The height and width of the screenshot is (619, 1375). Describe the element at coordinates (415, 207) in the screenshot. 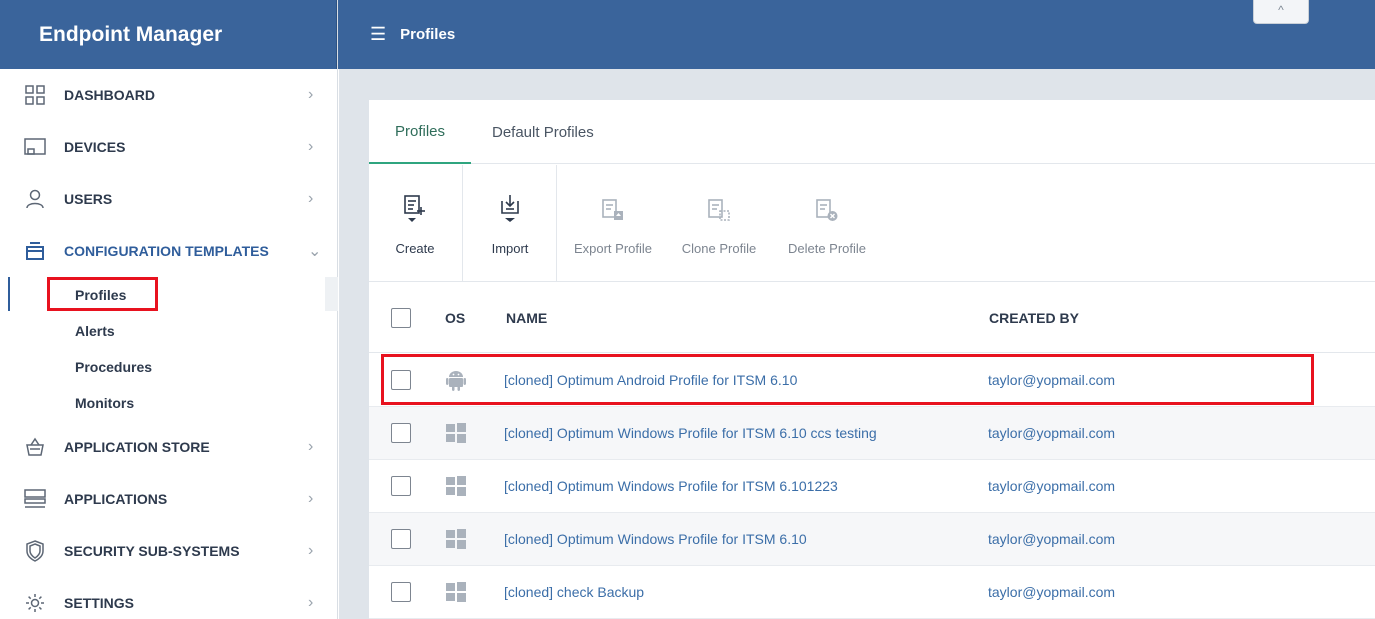

I see `create-profile-icon` at that location.